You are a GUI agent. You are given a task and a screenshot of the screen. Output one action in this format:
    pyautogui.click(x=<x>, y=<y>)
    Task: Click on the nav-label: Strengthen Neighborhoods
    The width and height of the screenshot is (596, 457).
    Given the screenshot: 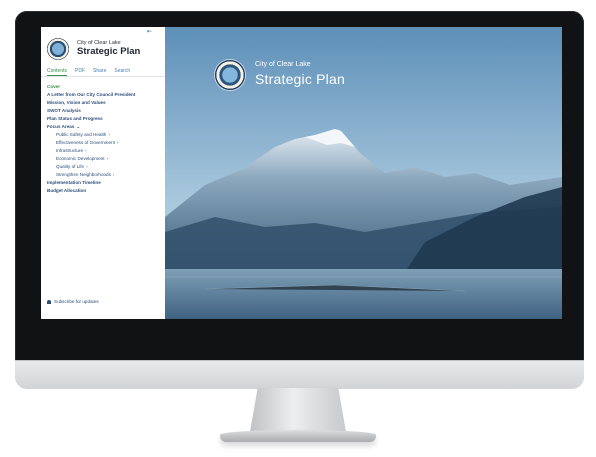 What is the action you would take?
    pyautogui.click(x=83, y=174)
    